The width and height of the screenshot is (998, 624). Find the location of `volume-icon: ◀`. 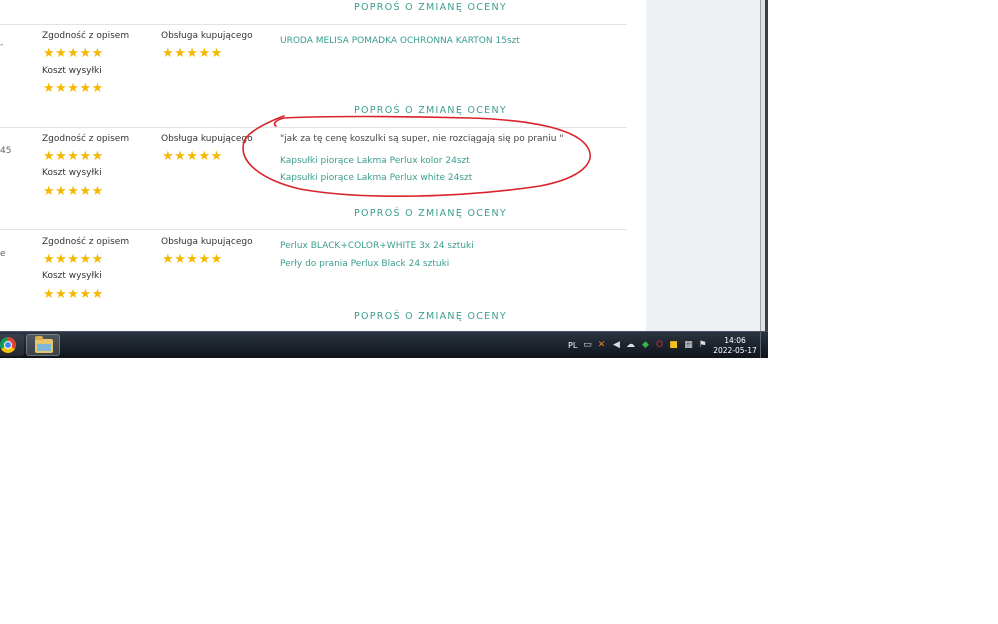

volume-icon: ◀ is located at coordinates (616, 345).